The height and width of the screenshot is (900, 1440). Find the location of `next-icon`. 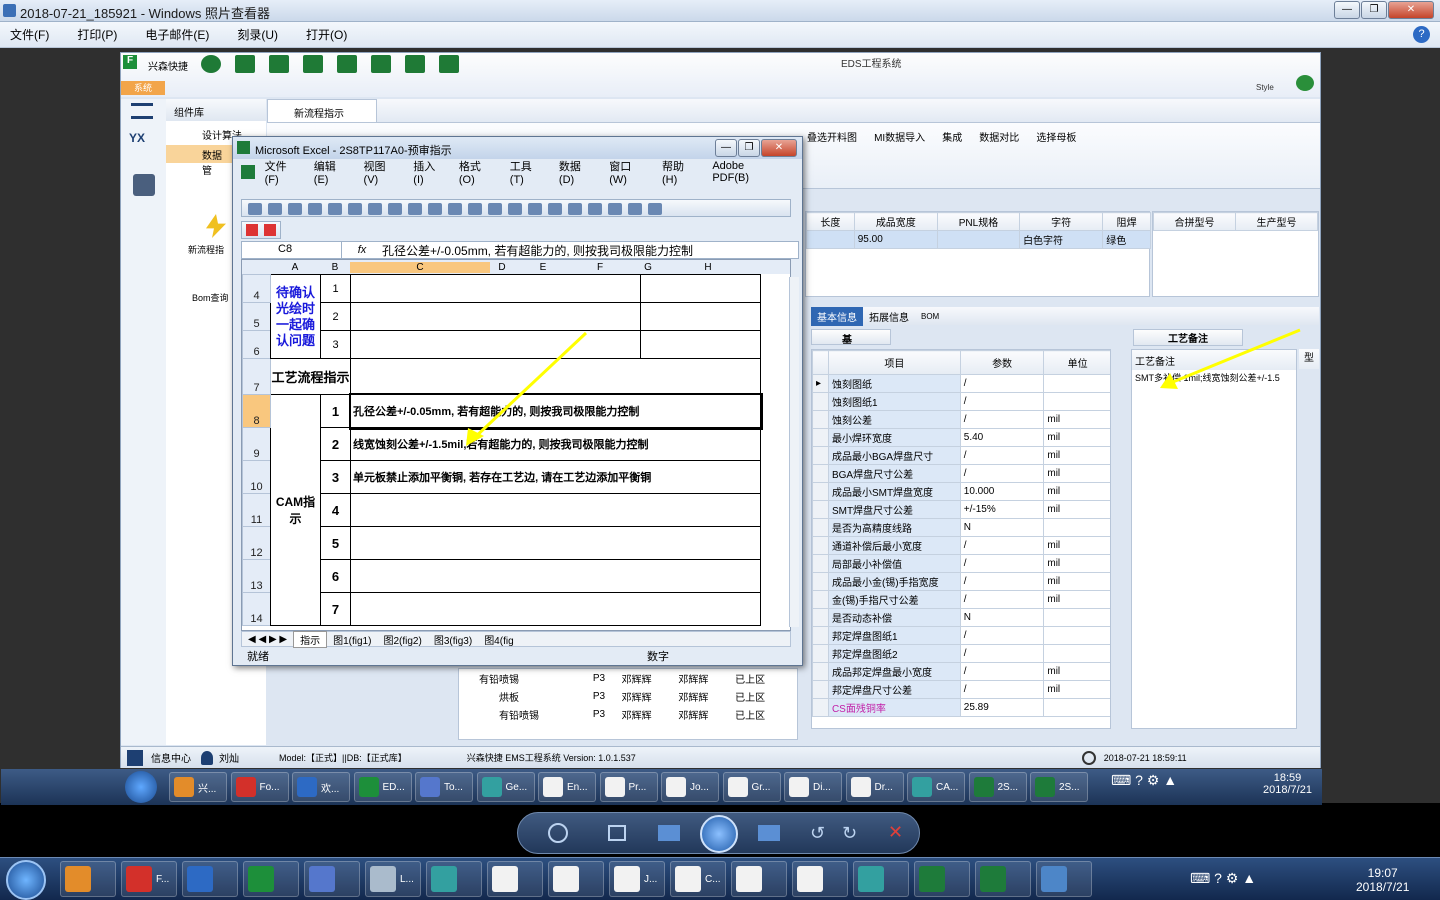

next-icon is located at coordinates (769, 833).